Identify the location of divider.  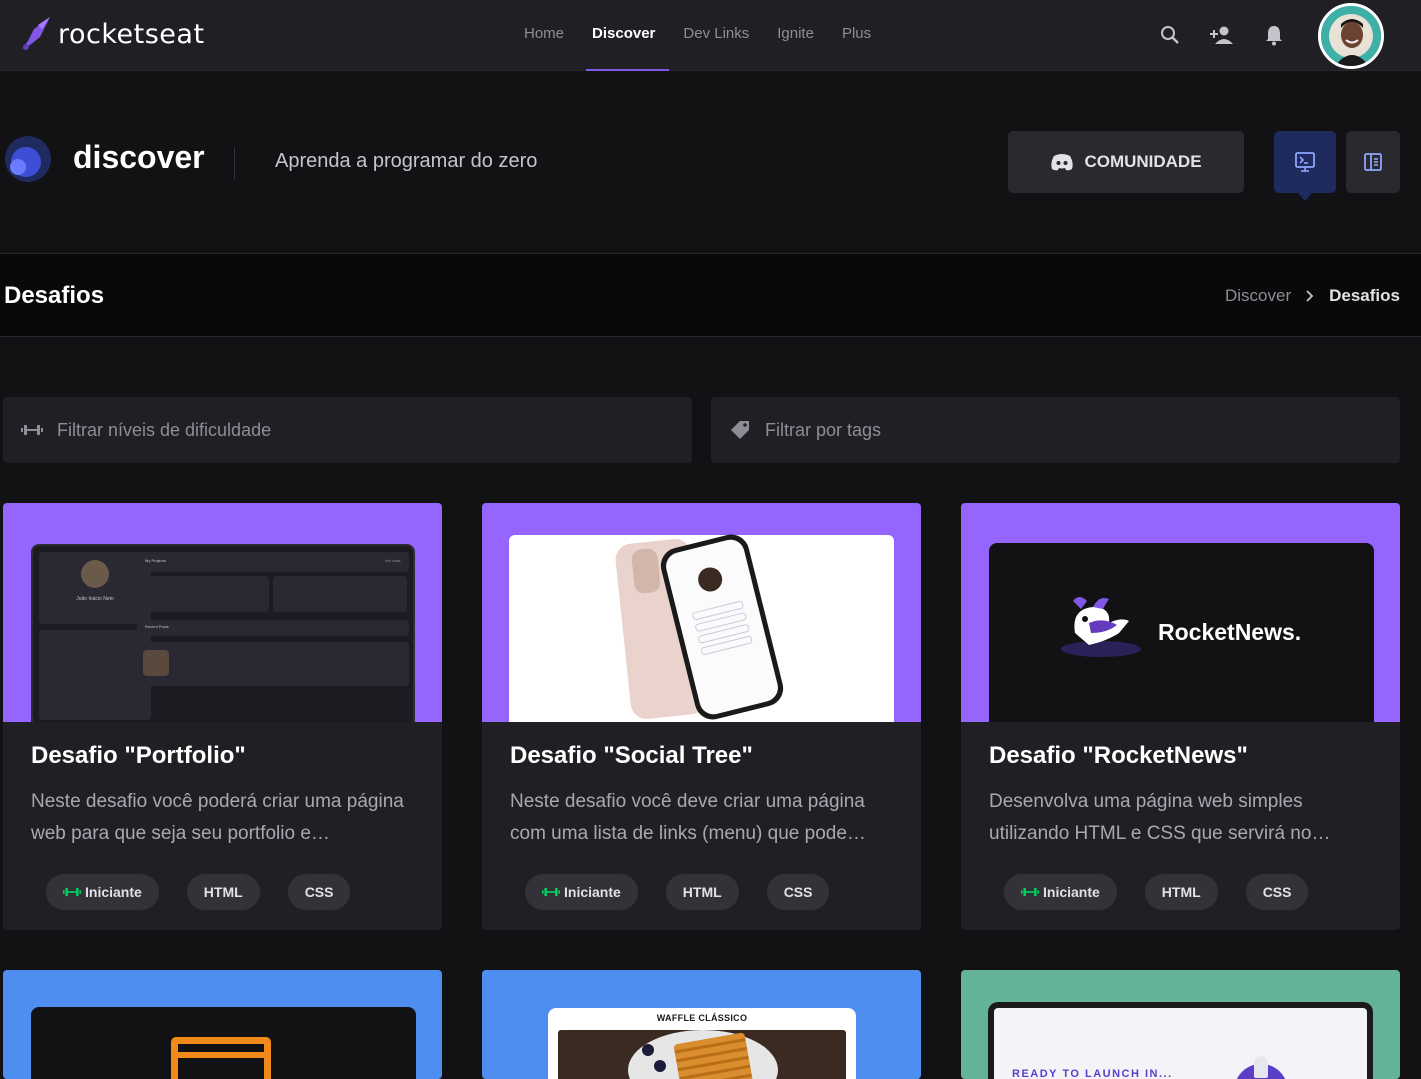
(234, 163).